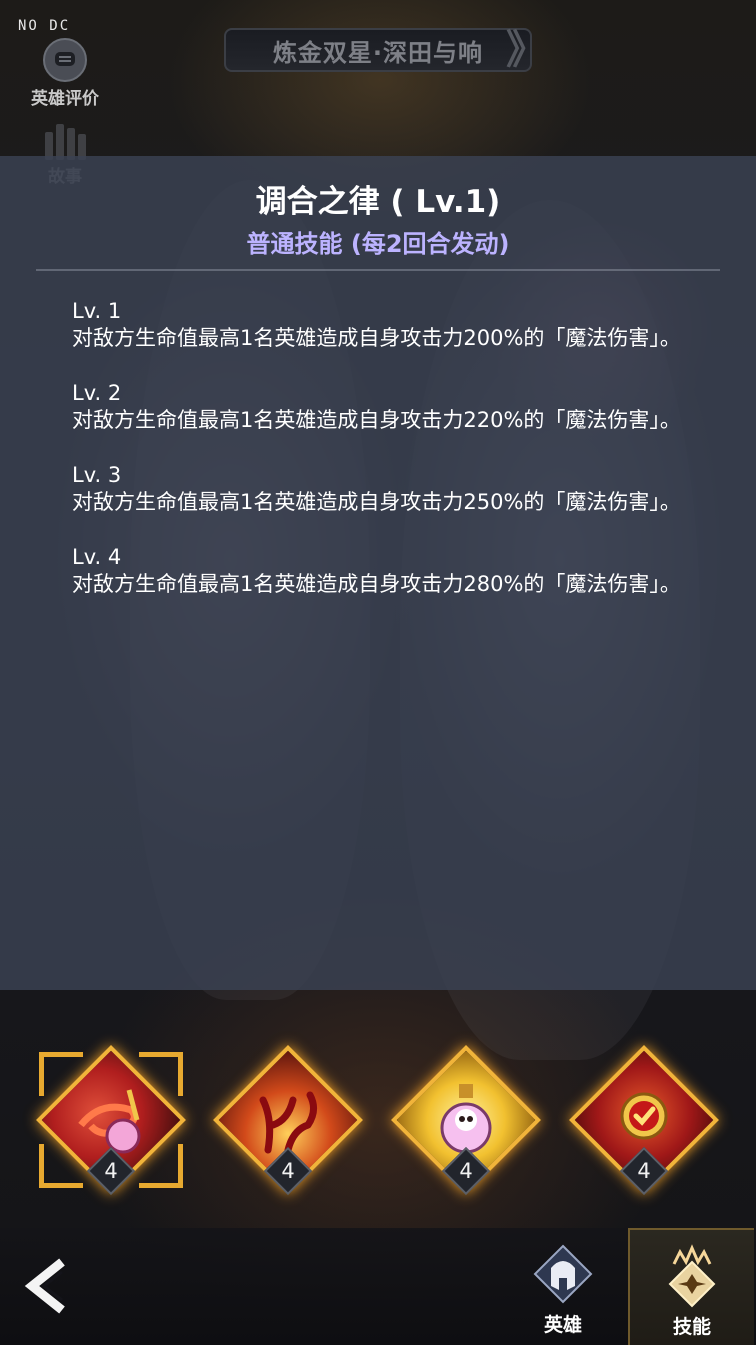  What do you see at coordinates (65, 140) in the screenshot?
I see `book-icon` at bounding box center [65, 140].